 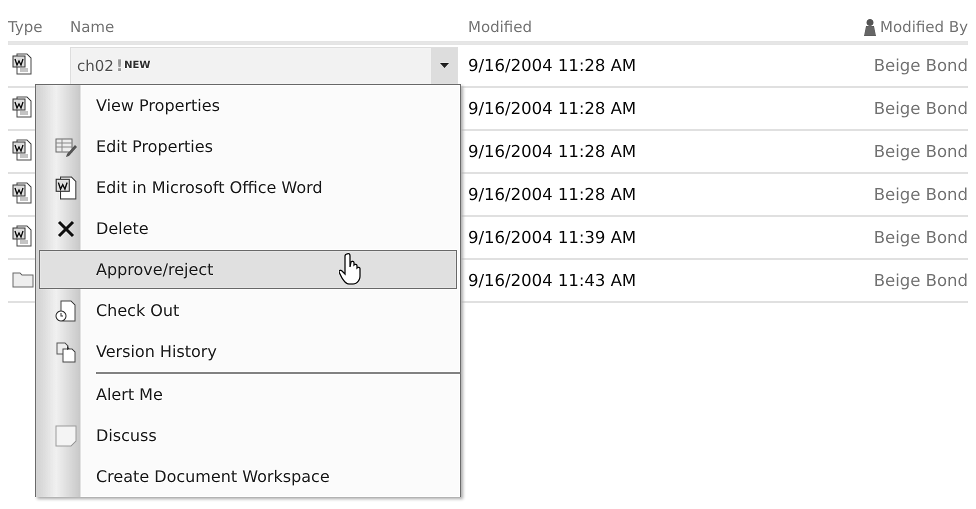 What do you see at coordinates (444, 65) in the screenshot?
I see `caret-icon` at bounding box center [444, 65].